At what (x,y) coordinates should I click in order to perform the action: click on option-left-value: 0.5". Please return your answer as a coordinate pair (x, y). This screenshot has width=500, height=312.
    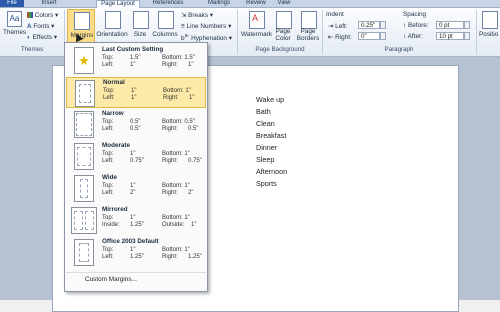
    Looking at the image, I should click on (135, 129).